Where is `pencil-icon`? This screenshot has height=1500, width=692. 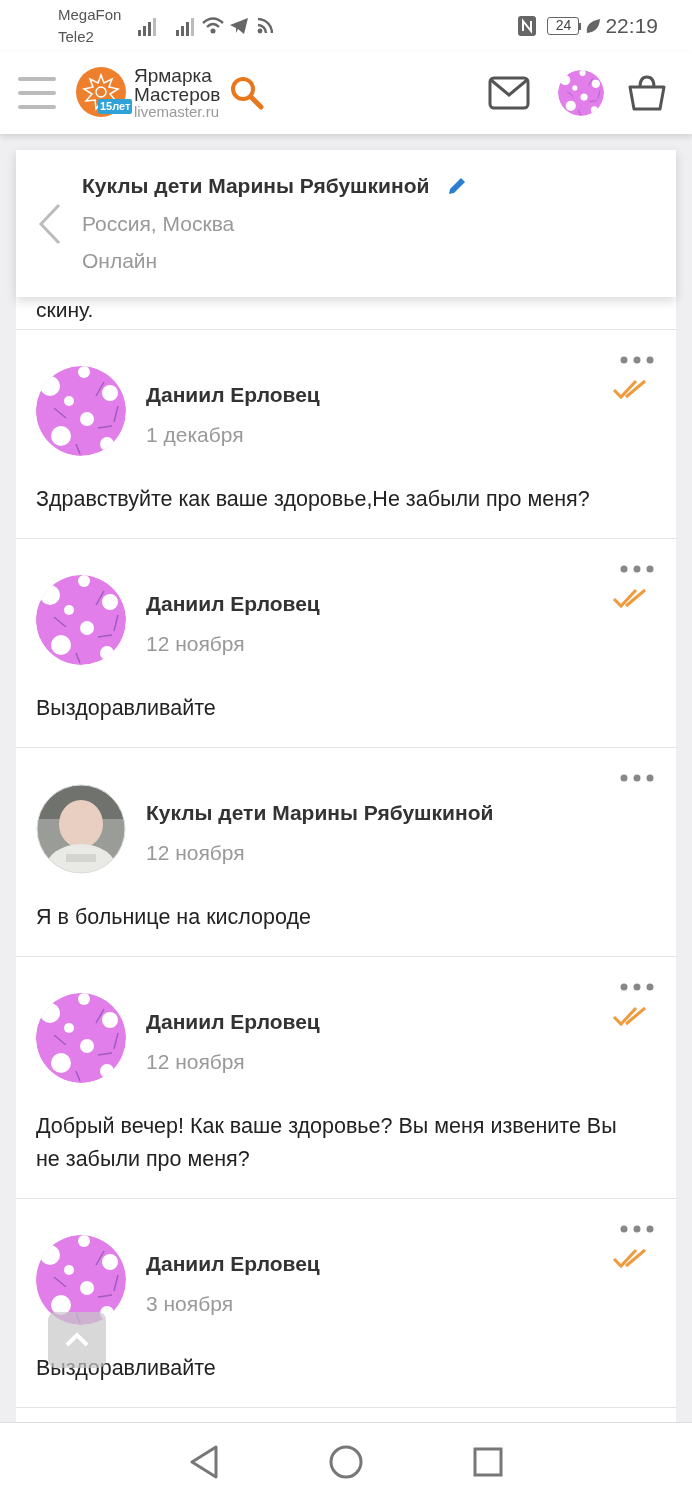
pencil-icon is located at coordinates (457, 186).